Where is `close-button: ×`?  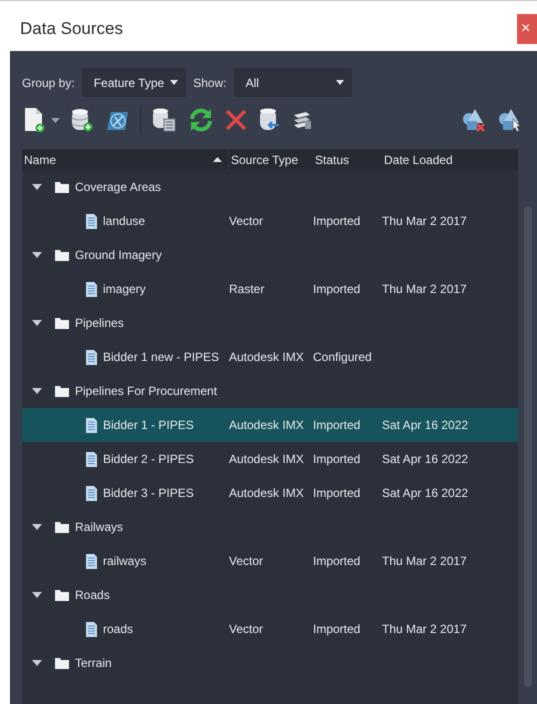 close-button: × is located at coordinates (527, 29).